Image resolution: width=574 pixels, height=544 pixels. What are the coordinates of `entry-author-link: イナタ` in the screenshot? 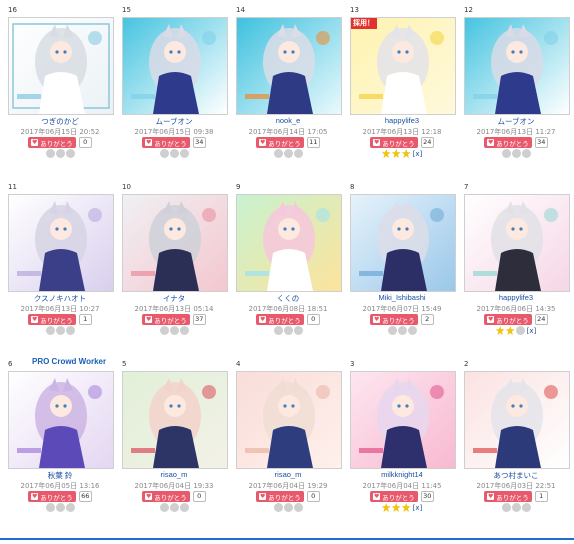 It's located at (174, 298).